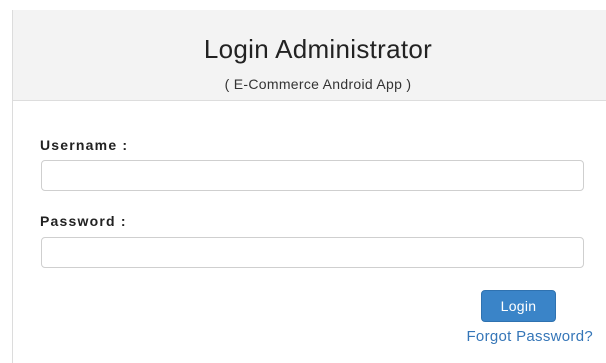 The height and width of the screenshot is (363, 606). Describe the element at coordinates (493, 336) in the screenshot. I see `forgot-password-link: Forgot Password?` at that location.